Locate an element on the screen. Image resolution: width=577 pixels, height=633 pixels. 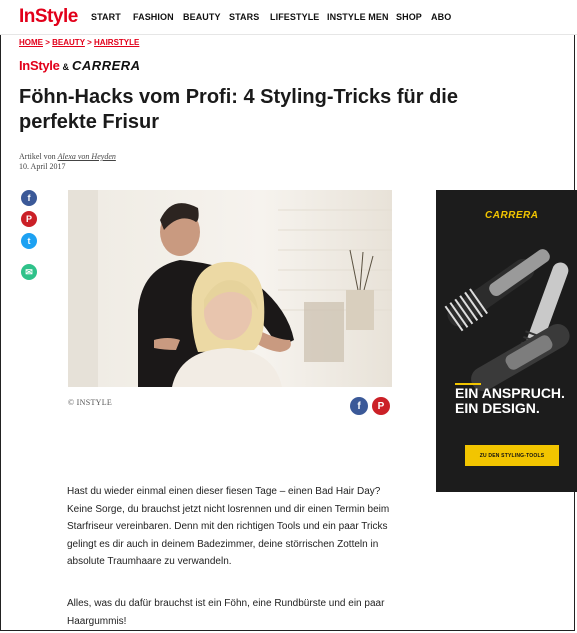
ad-product-image is located at coordinates (507, 320).